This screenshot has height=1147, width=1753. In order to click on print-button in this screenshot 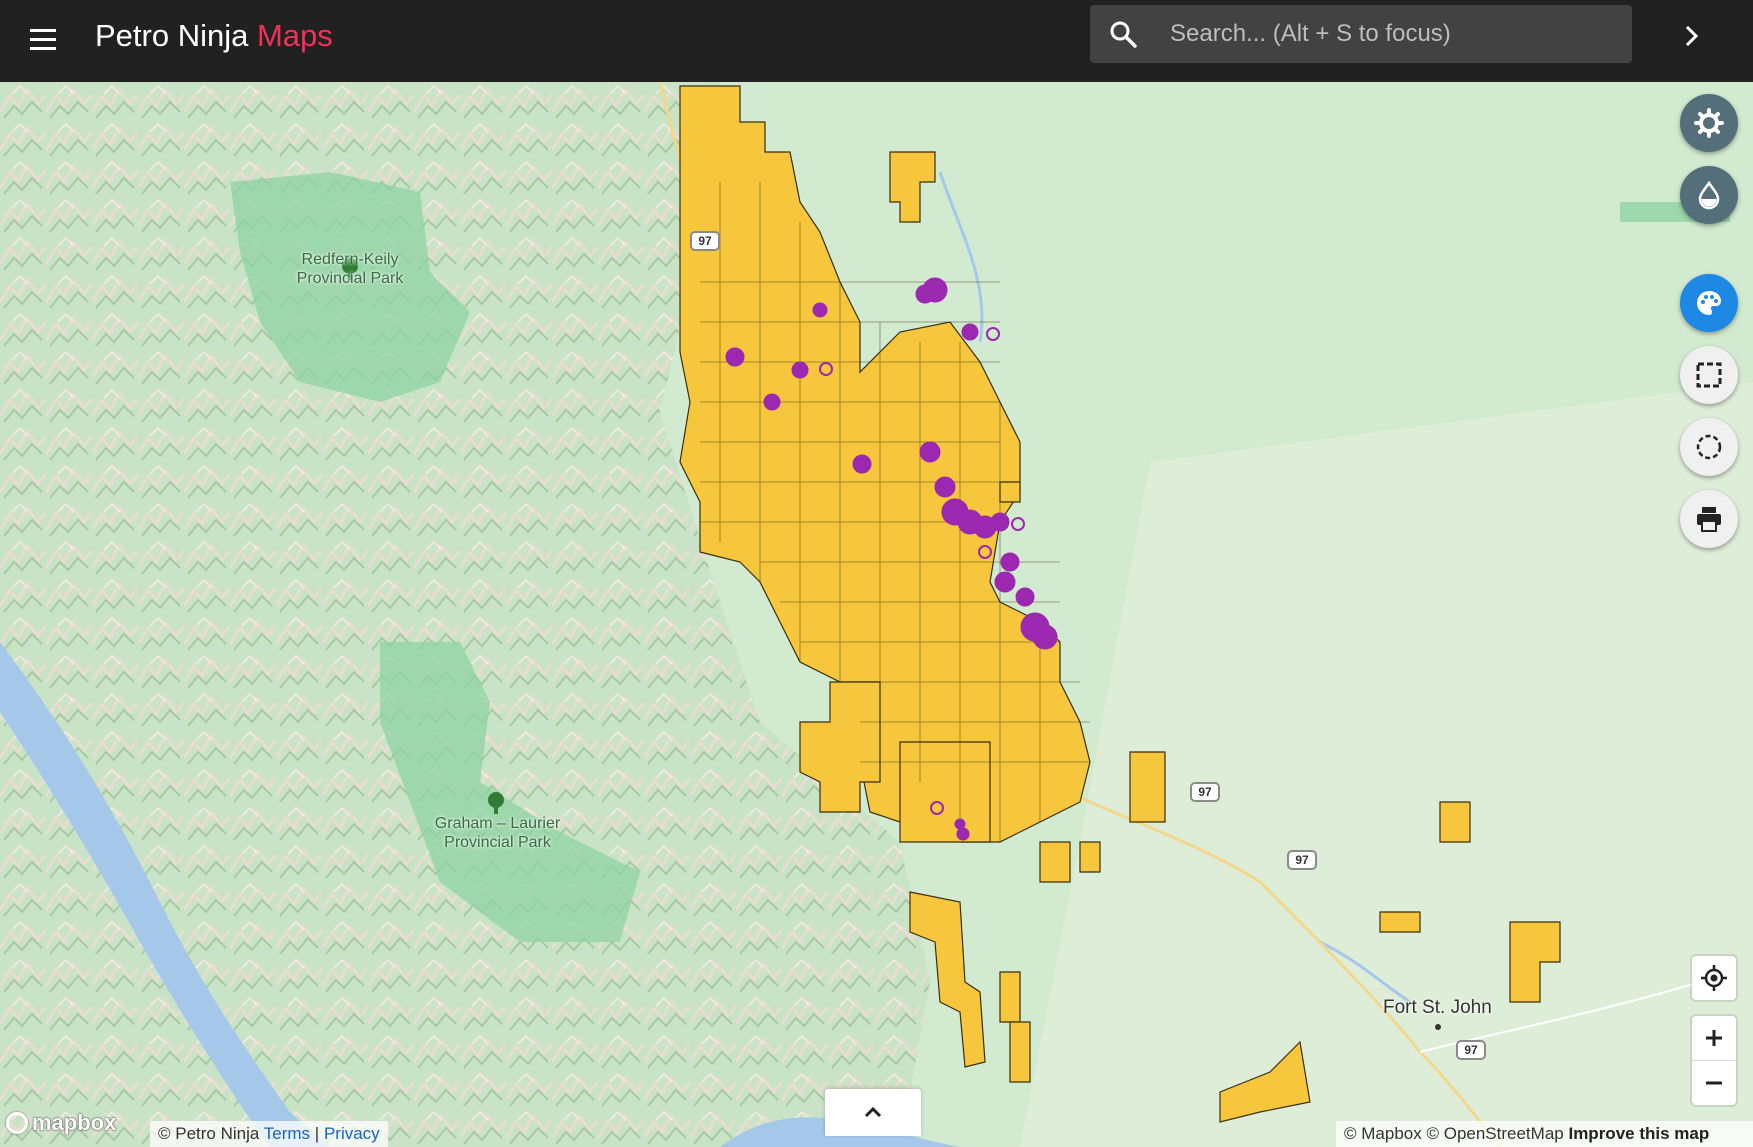, I will do `click(1709, 519)`.